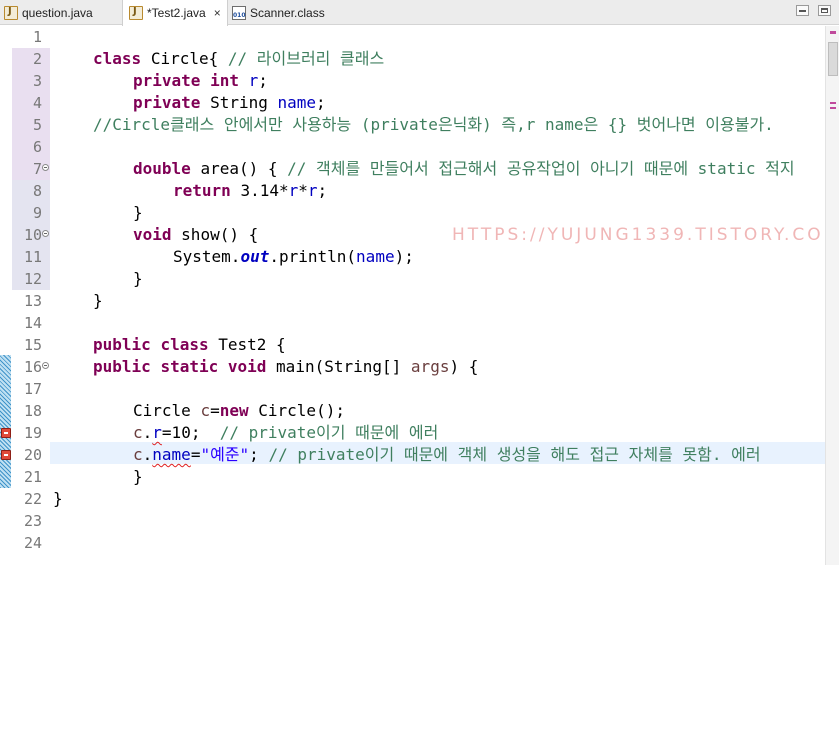  I want to click on tab-test2-java: *Test2.java ×, so click(175, 13).